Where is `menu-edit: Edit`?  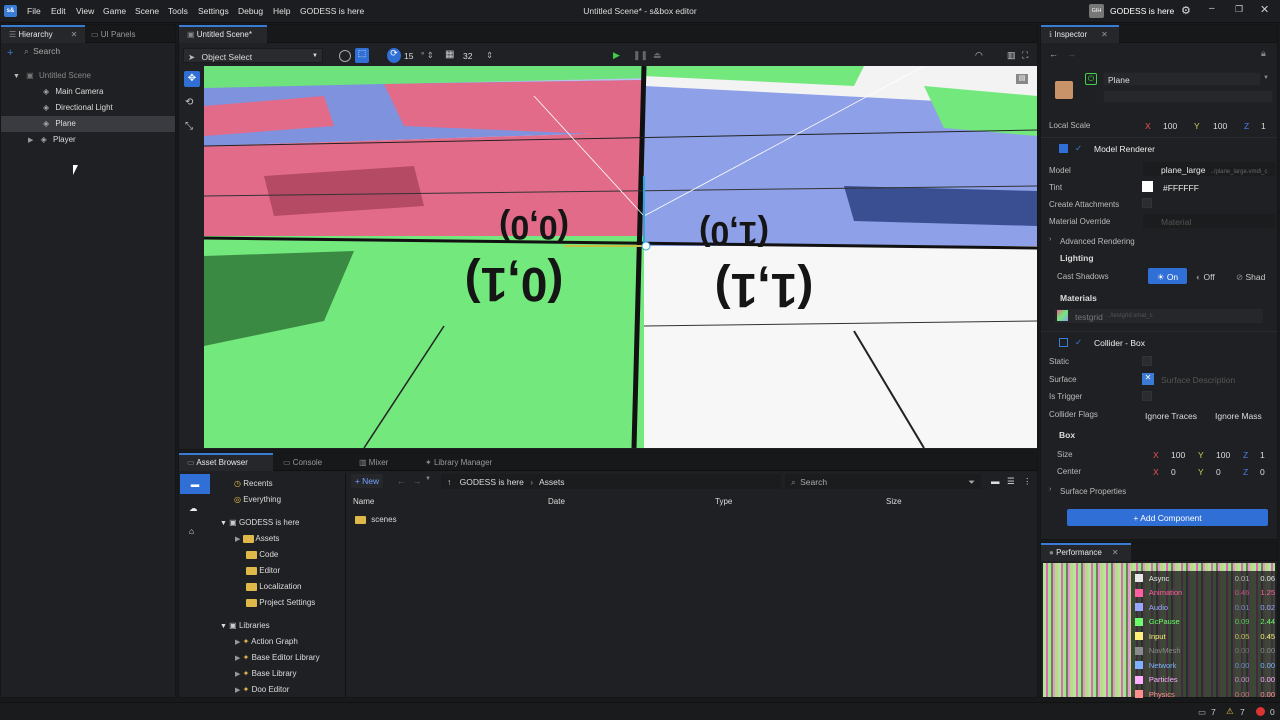
menu-edit: Edit is located at coordinates (58, 11).